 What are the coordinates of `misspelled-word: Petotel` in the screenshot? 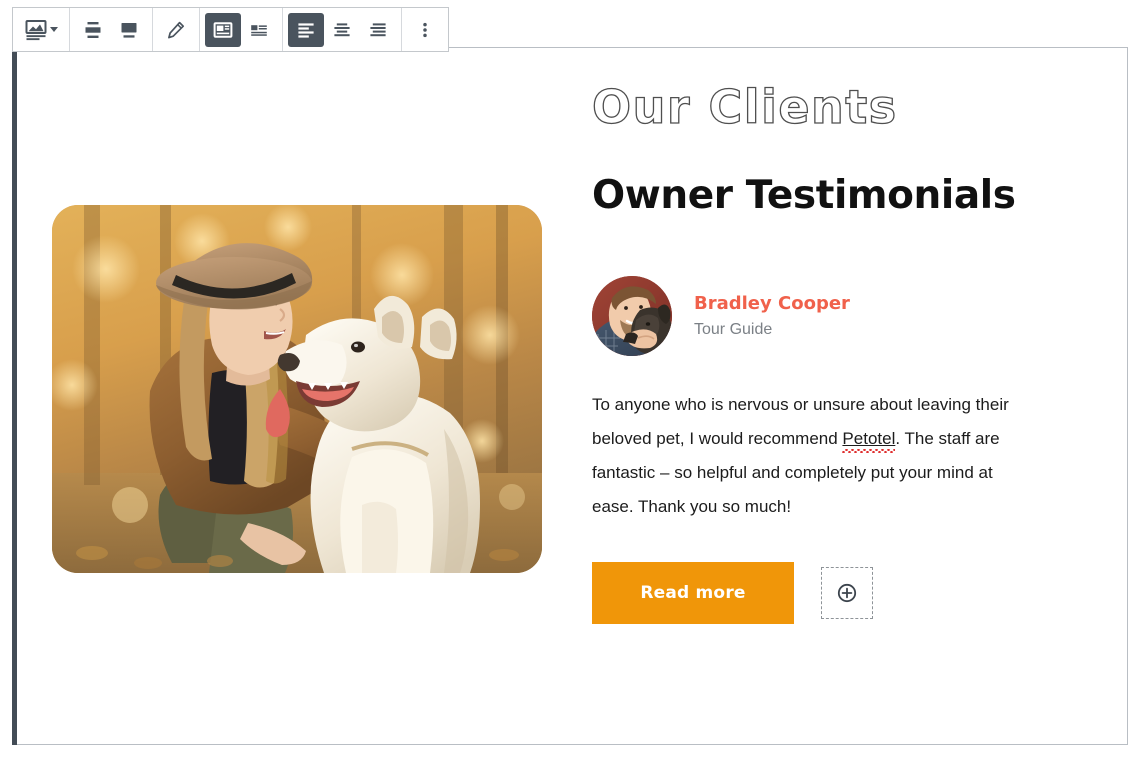 It's located at (869, 439).